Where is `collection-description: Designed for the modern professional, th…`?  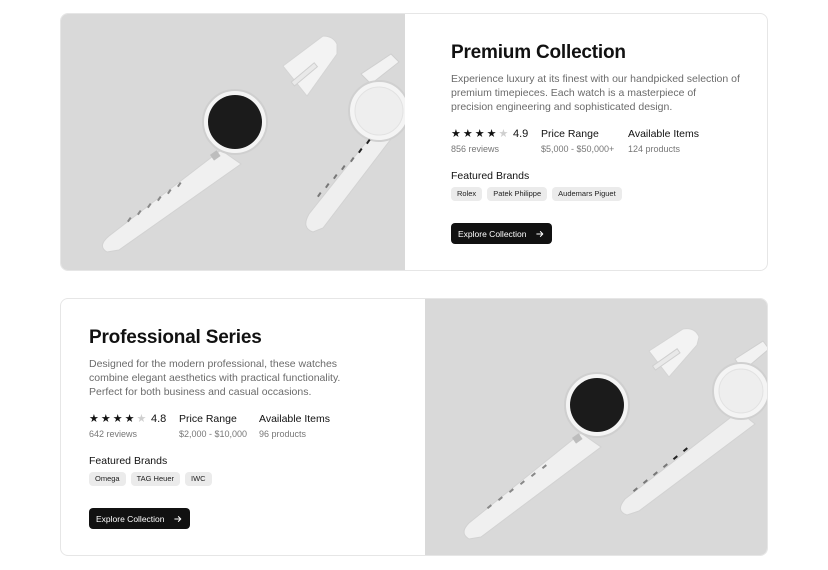 collection-description: Designed for the modern professional, th… is located at coordinates (215, 378).